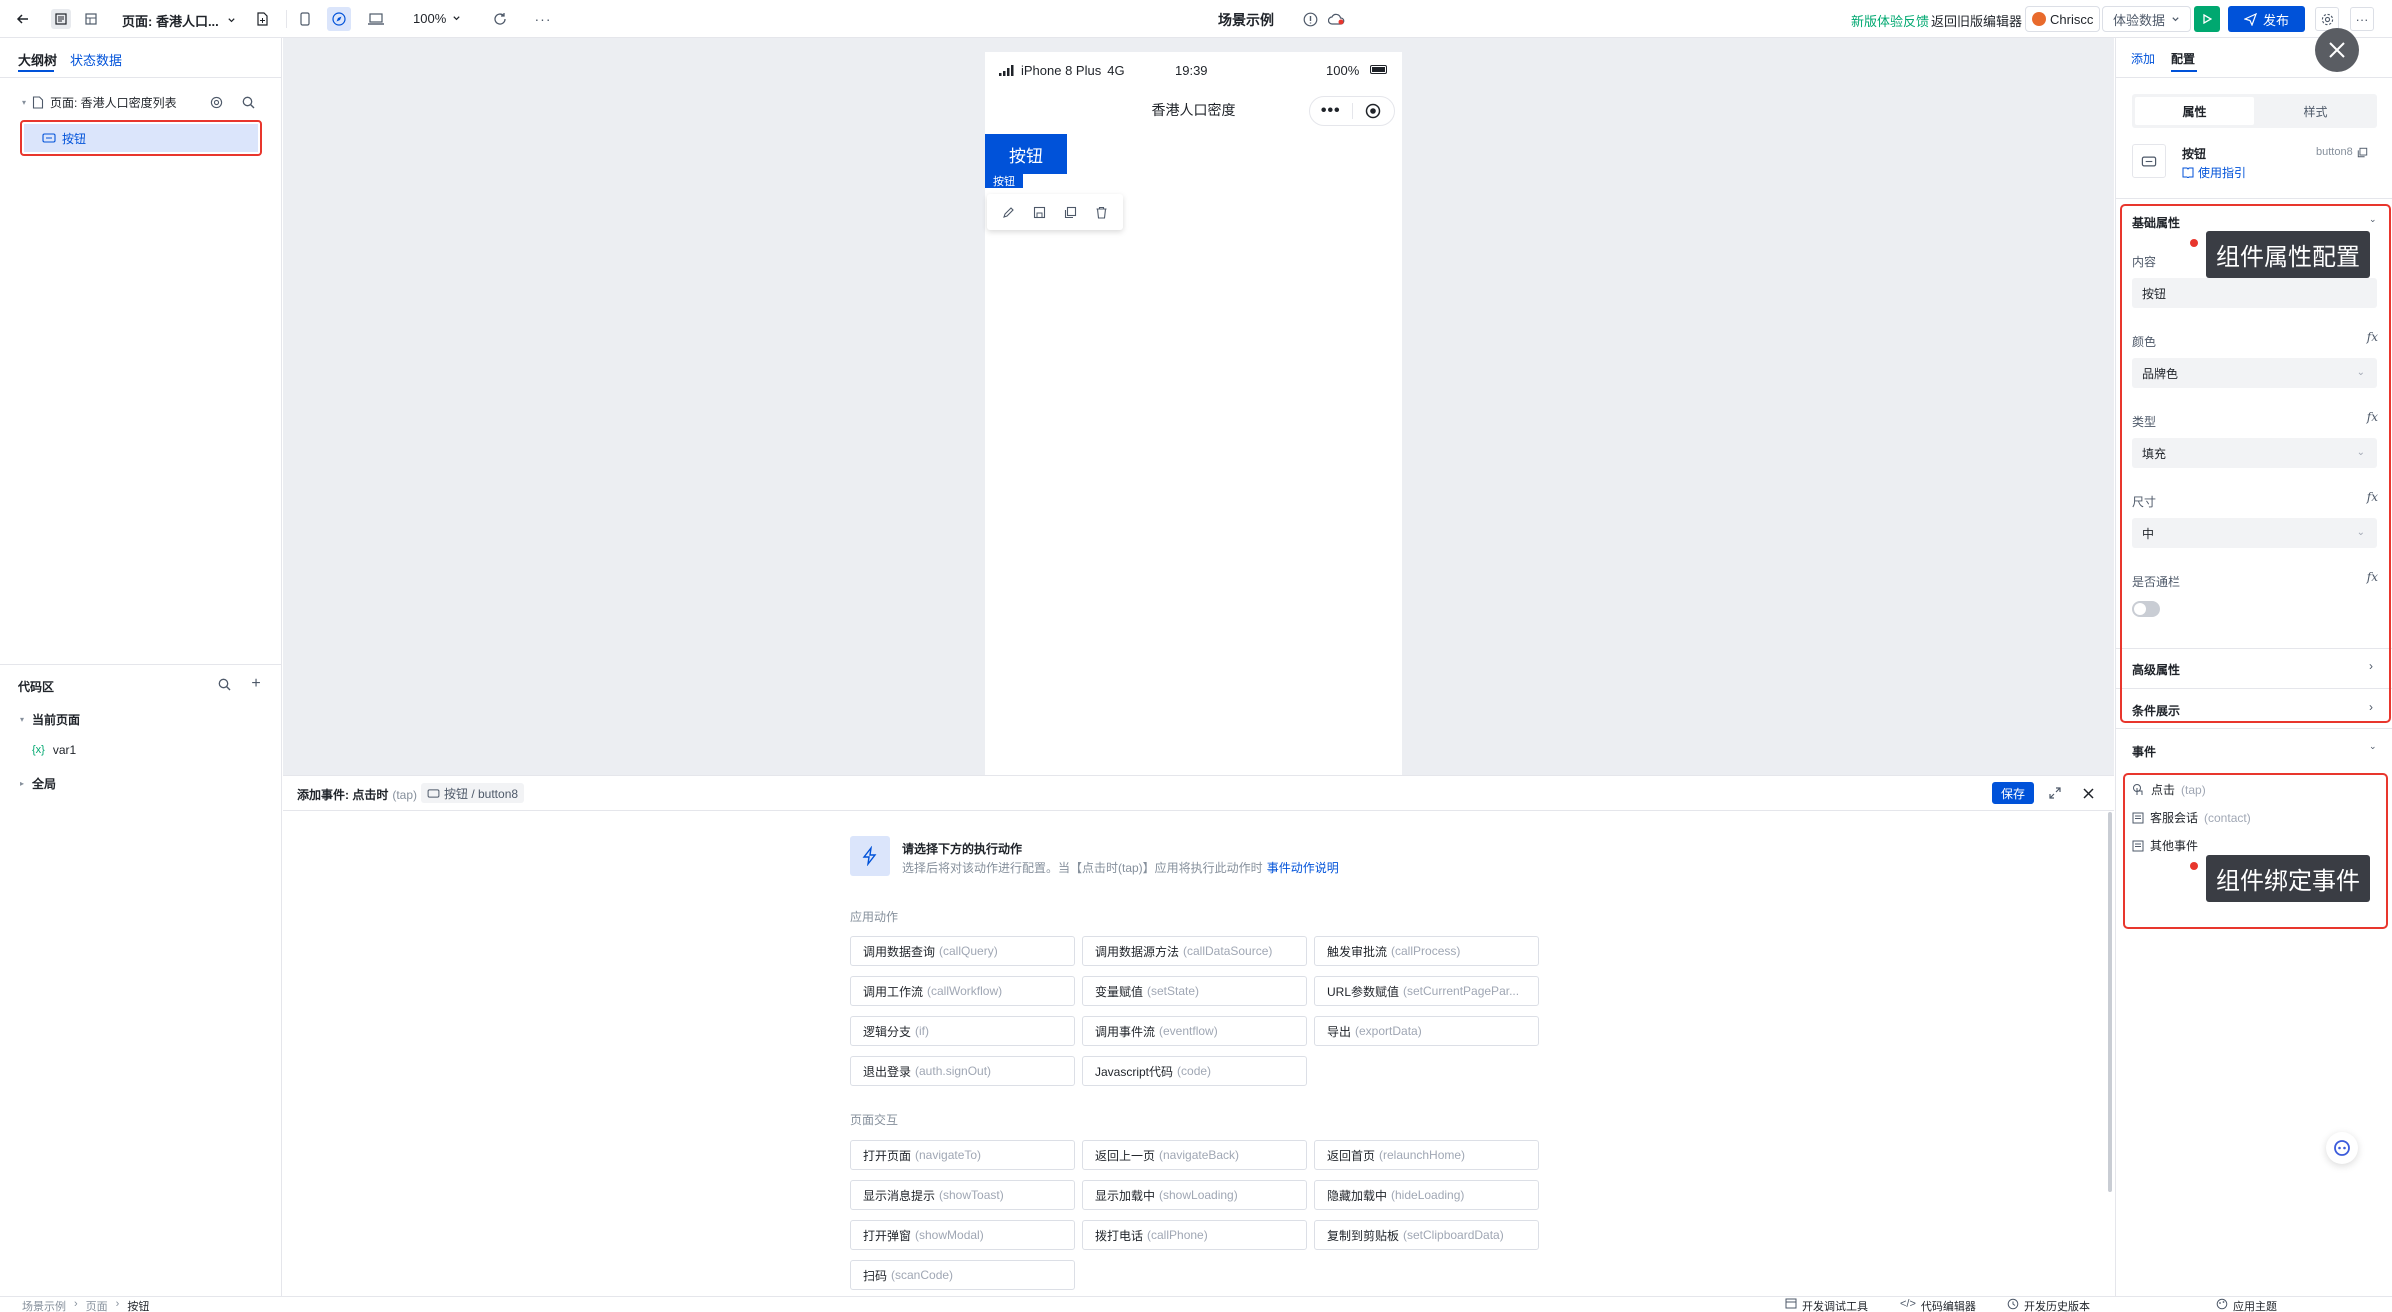 The image size is (2392, 1312). I want to click on tab-state-data: 状态数据, so click(96, 59).